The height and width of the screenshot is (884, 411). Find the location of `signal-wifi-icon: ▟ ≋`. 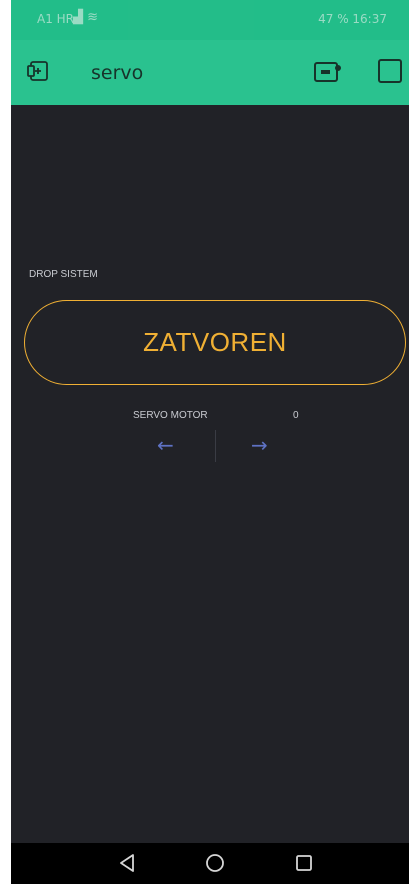

signal-wifi-icon: ▟ ≋ is located at coordinates (86, 17).